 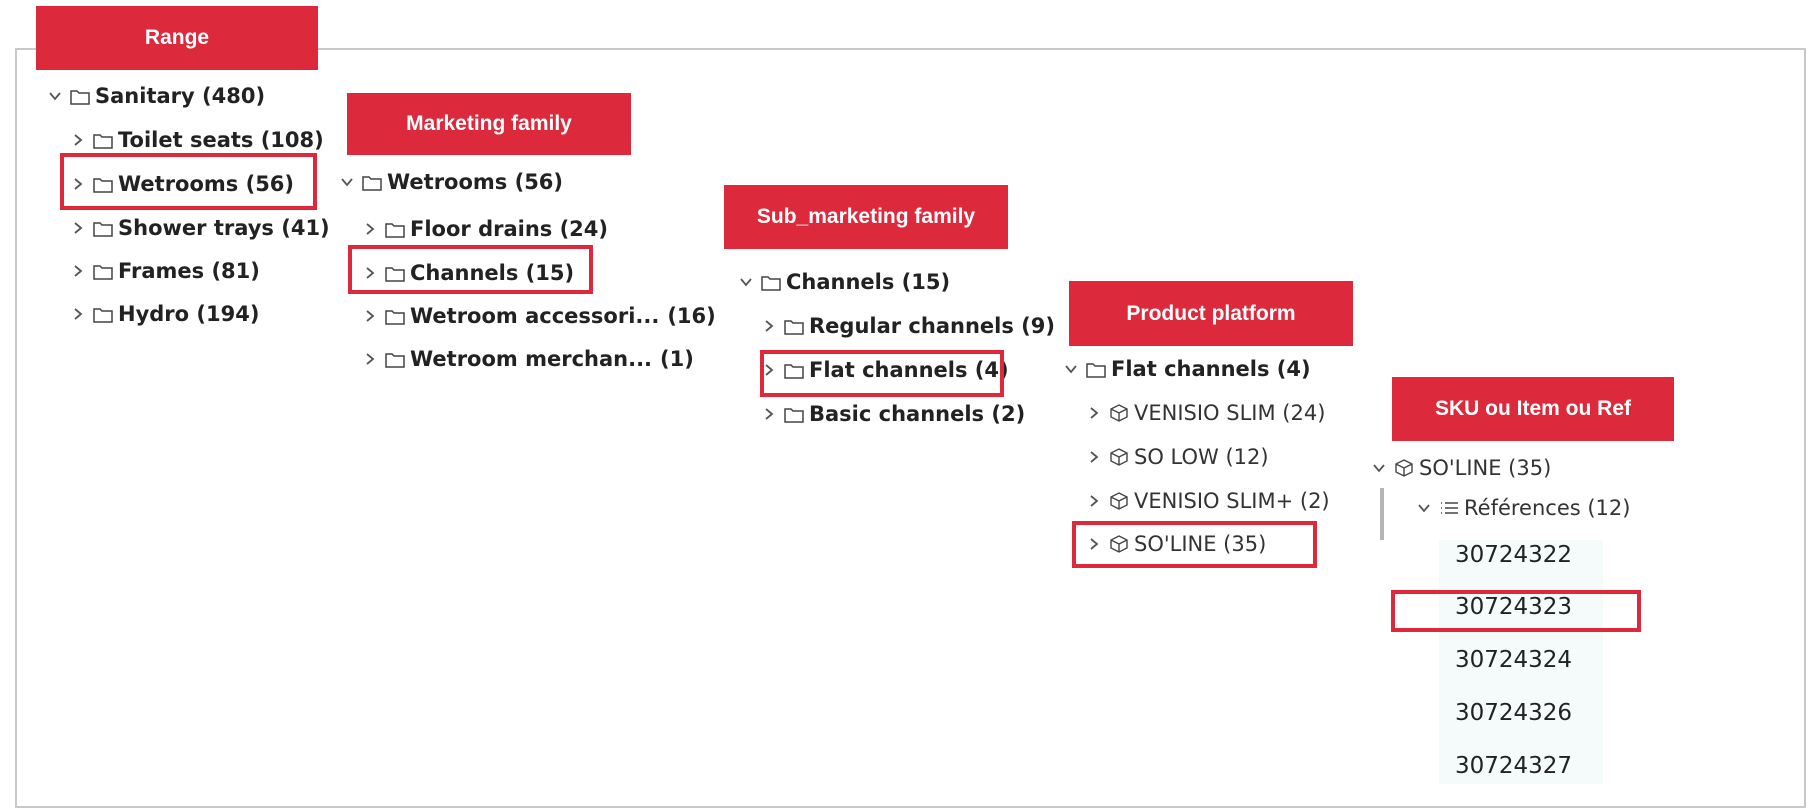 I want to click on tree-node-label: VENISIO SLIM (24), so click(x=1230, y=413).